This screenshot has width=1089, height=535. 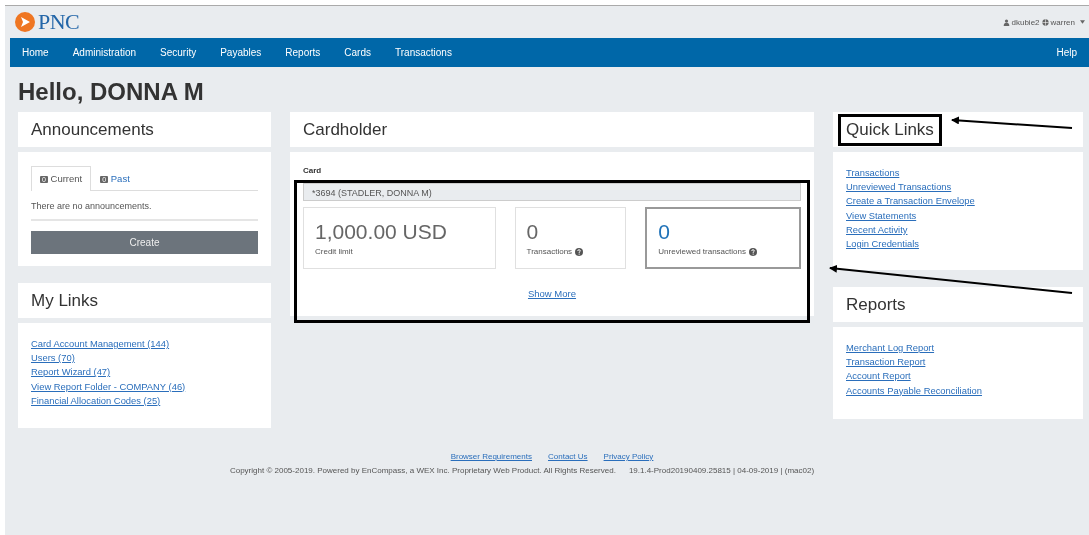 What do you see at coordinates (1082, 22) in the screenshot?
I see `caret-icon` at bounding box center [1082, 22].